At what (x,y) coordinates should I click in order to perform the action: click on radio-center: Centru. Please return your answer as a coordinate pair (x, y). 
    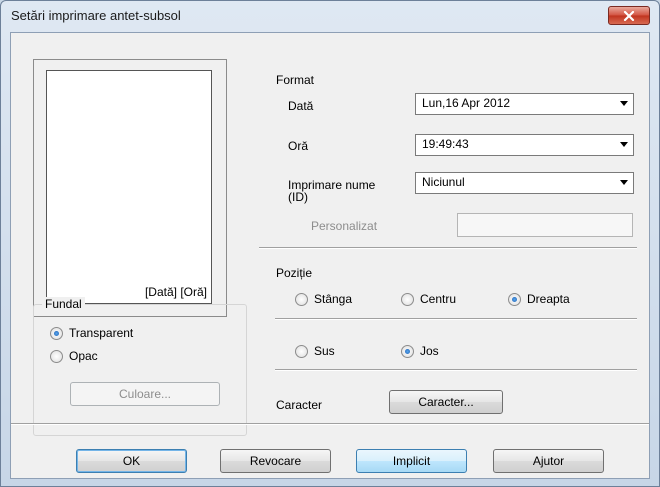
    Looking at the image, I should click on (428, 299).